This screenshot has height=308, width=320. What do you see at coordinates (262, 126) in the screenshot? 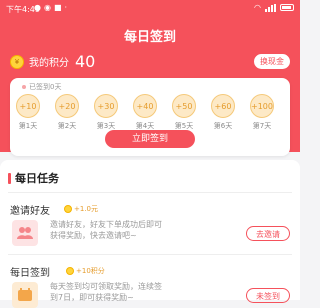
I see `day-label: 第7天` at bounding box center [262, 126].